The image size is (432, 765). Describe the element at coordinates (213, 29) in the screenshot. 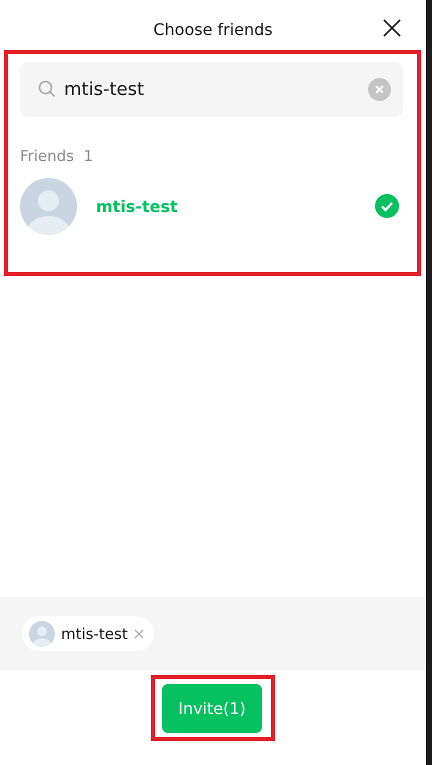

I see `dialog-title: Choose friends` at that location.